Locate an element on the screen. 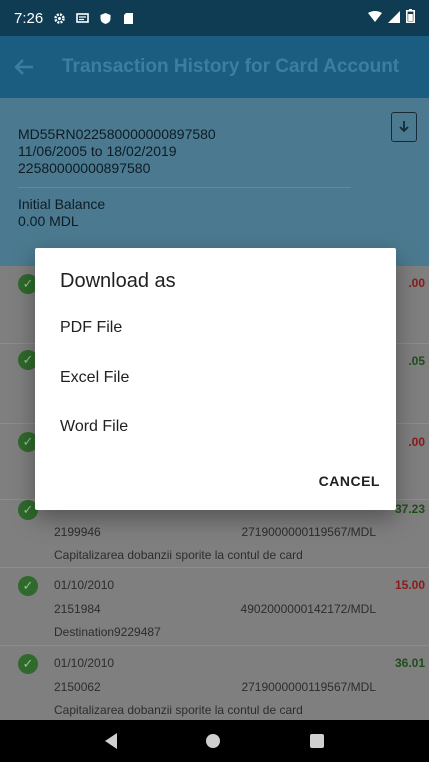 Image resolution: width=429 pixels, height=762 pixels. cancel-button: CANCEL is located at coordinates (349, 481).